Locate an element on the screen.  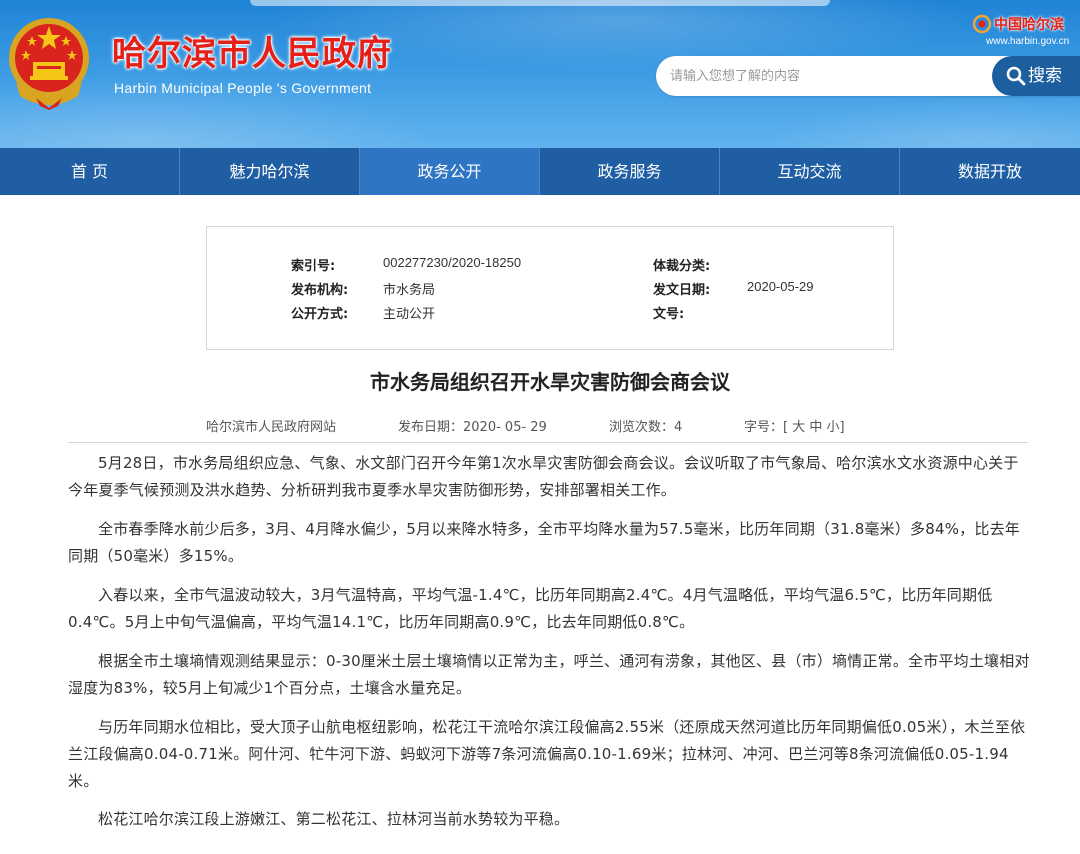
nav-item-gov-services: 政务服务 is located at coordinates (630, 171).